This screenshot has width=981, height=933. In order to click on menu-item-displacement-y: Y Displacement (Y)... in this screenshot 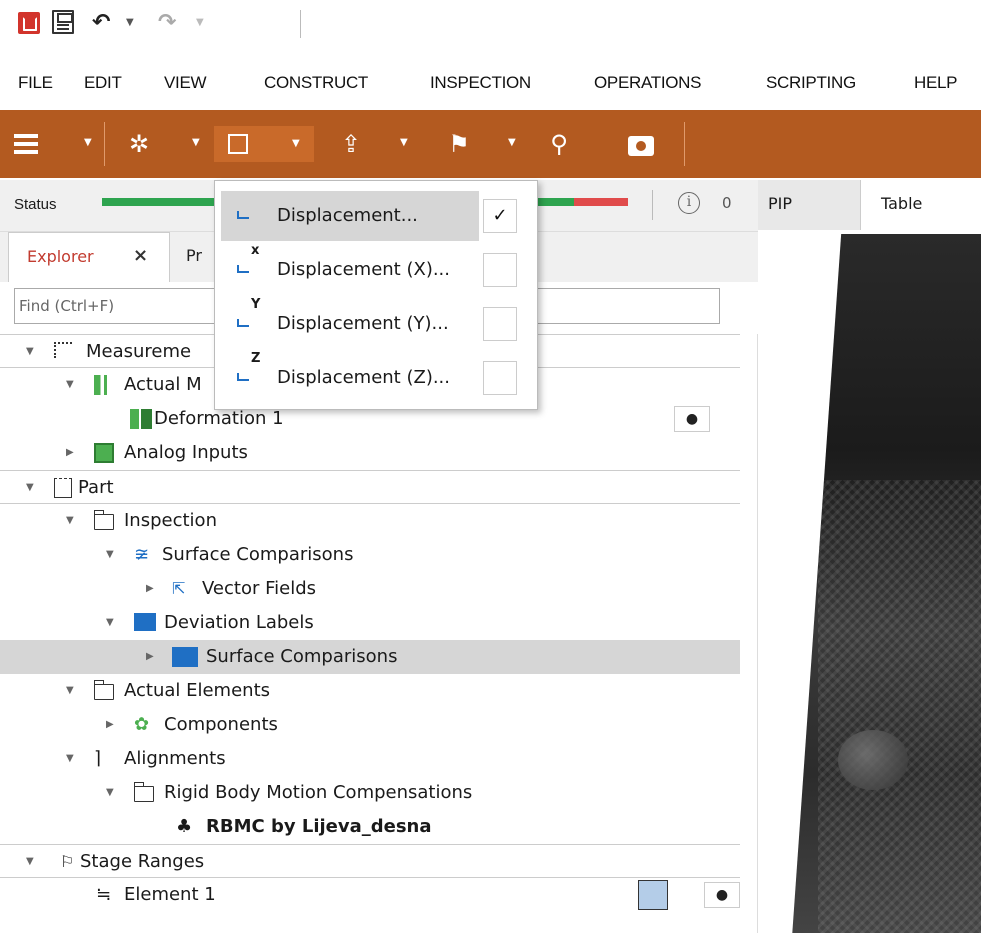, I will do `click(350, 323)`.